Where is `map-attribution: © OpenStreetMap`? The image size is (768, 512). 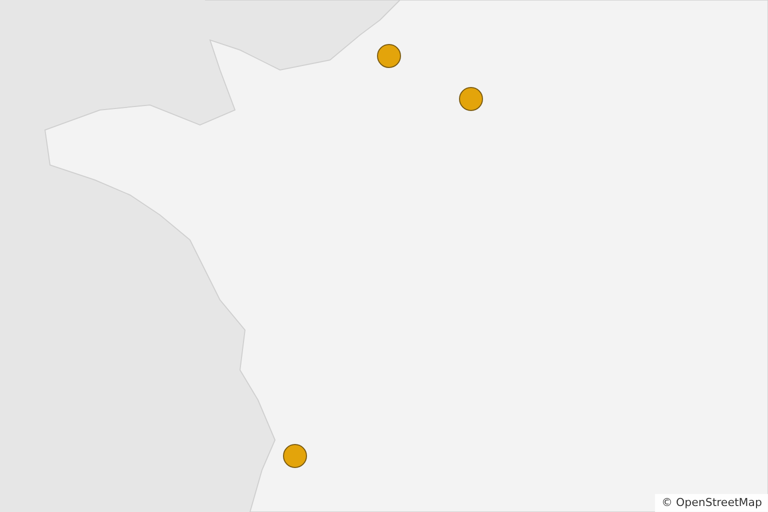 map-attribution: © OpenStreetMap is located at coordinates (711, 503).